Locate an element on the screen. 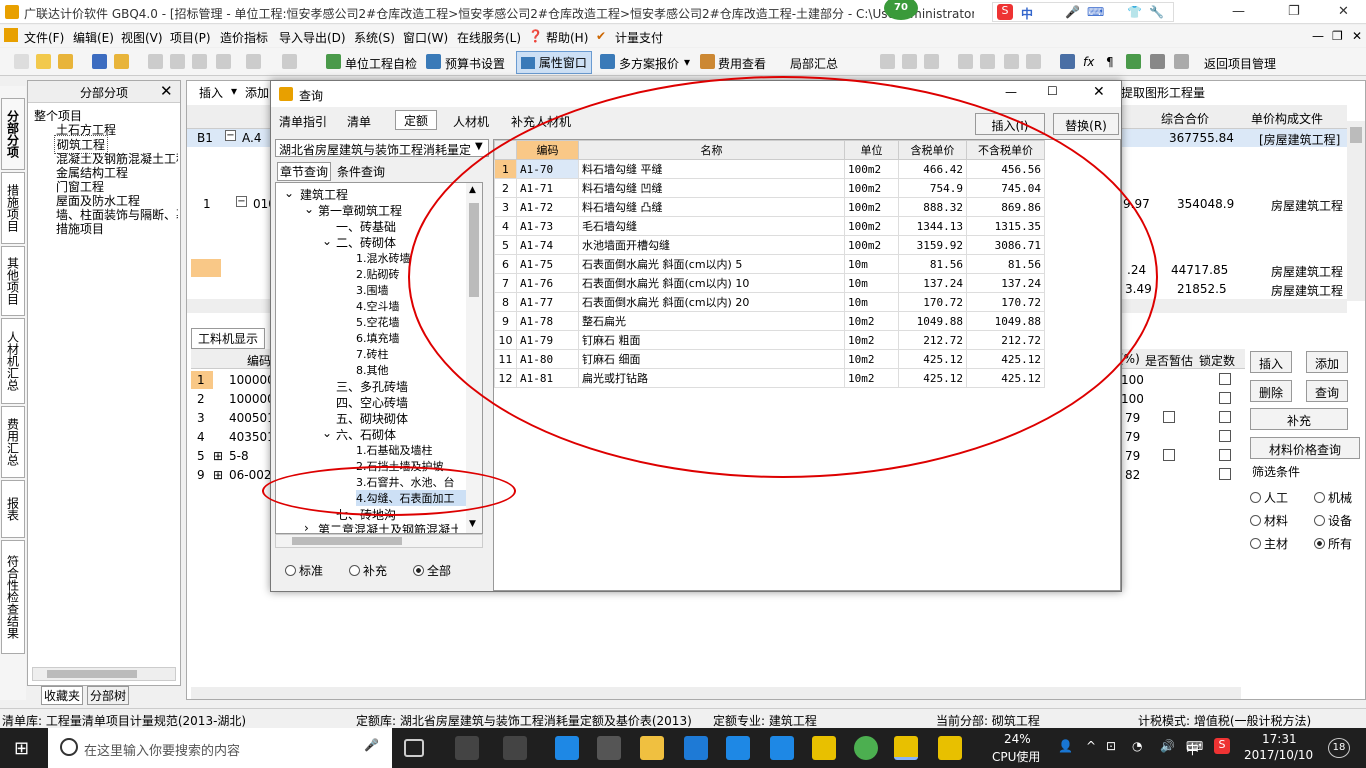 The image size is (1366, 768). ie-icon is located at coordinates (696, 748).